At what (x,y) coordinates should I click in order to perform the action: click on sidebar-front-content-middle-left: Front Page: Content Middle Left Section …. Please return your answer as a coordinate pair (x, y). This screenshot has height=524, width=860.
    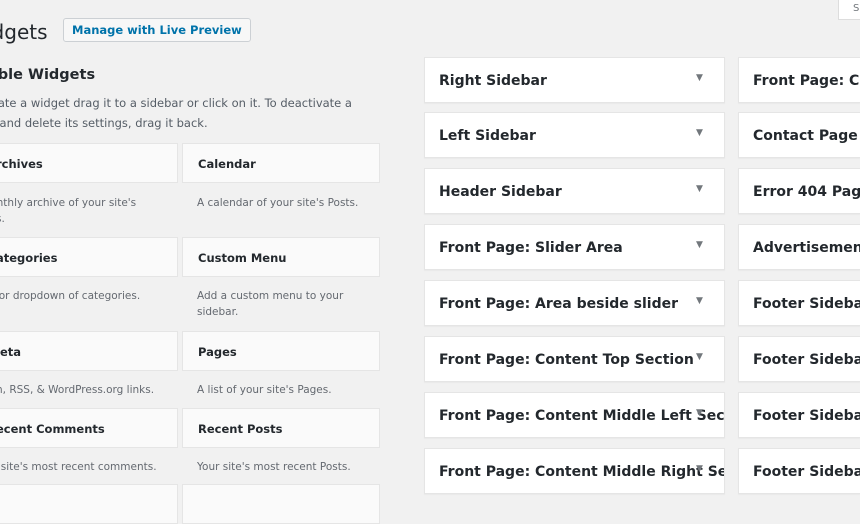
    Looking at the image, I should click on (574, 415).